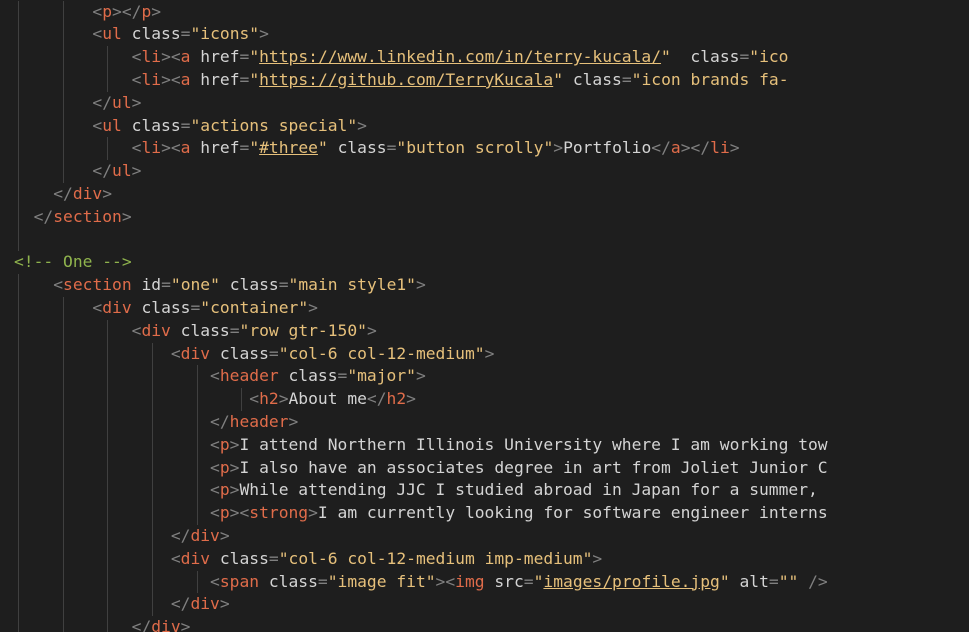 The width and height of the screenshot is (969, 632). What do you see at coordinates (254, 354) in the screenshot?
I see `code-line: <div class="col-6 col-12-medium">` at bounding box center [254, 354].